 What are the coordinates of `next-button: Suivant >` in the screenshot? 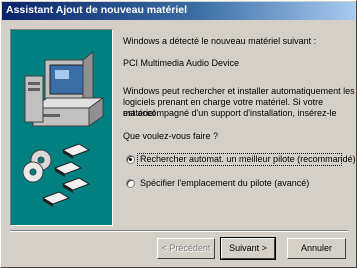 It's located at (248, 248).